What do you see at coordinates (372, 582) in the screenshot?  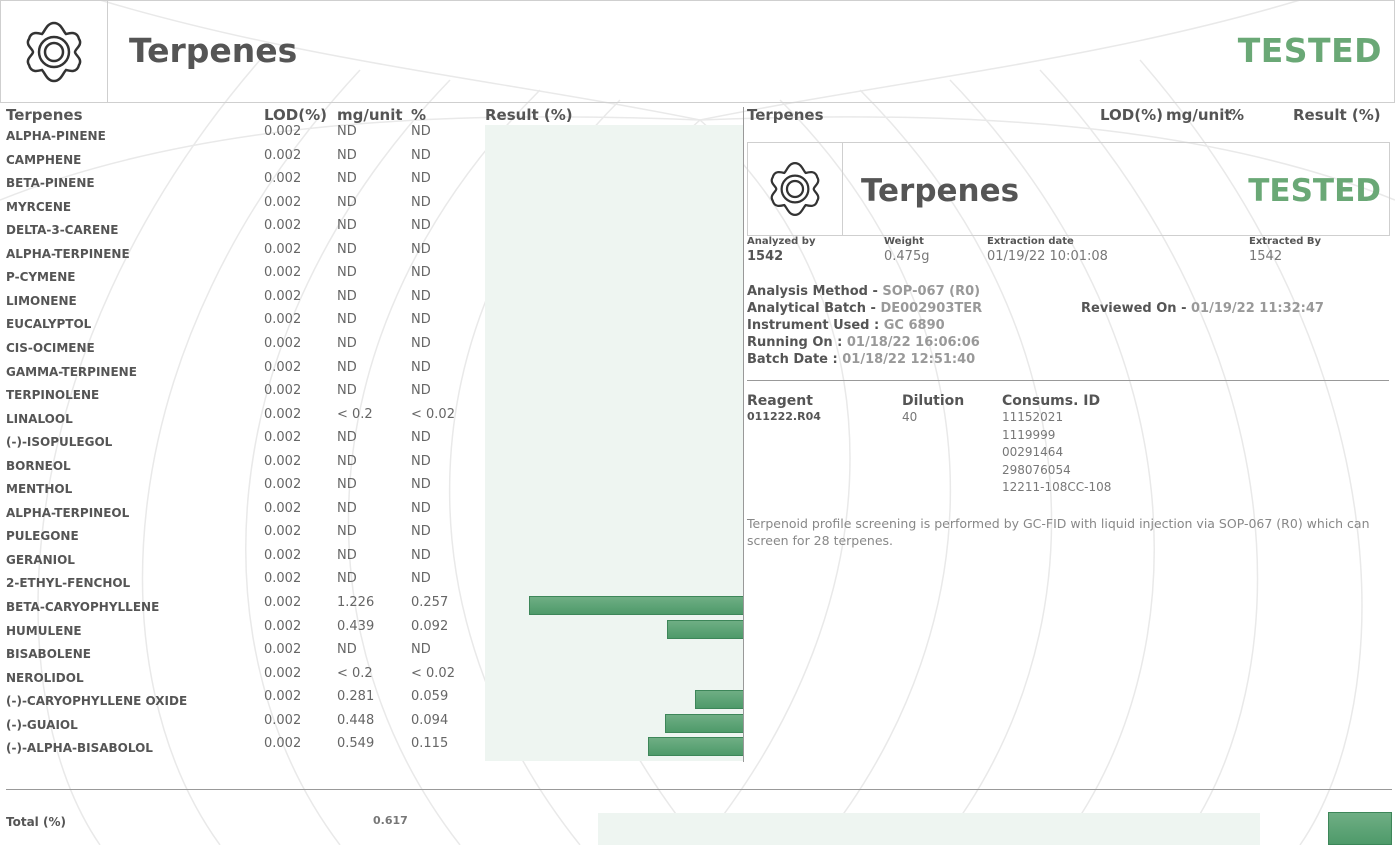 I see `table-row: 2-ETHYL-FENCHOL 0.002 ND ND` at bounding box center [372, 582].